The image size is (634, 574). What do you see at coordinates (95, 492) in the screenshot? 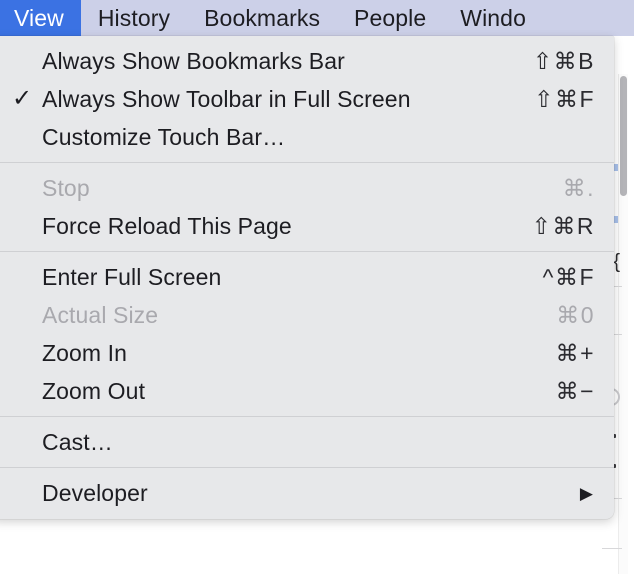
I see `menu-item-label: Developer` at bounding box center [95, 492].